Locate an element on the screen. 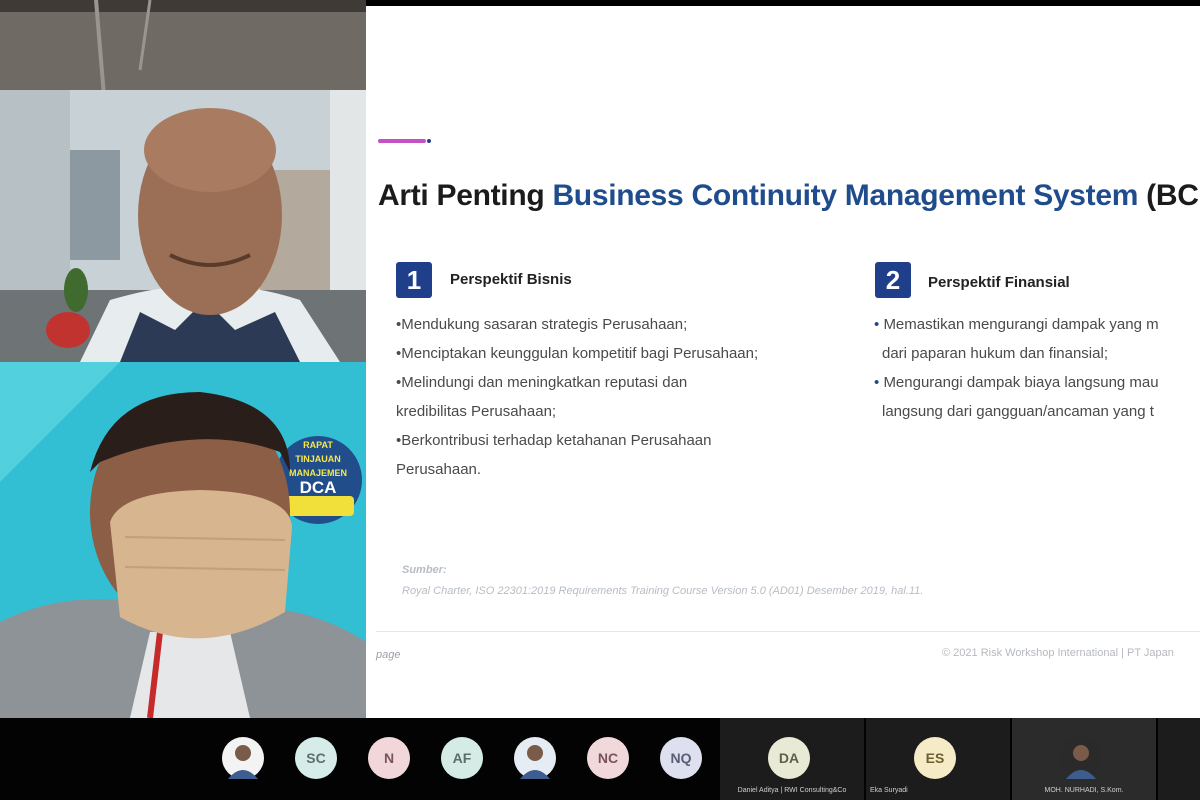 The width and height of the screenshot is (1200, 800). participant-initials: N is located at coordinates (389, 758).